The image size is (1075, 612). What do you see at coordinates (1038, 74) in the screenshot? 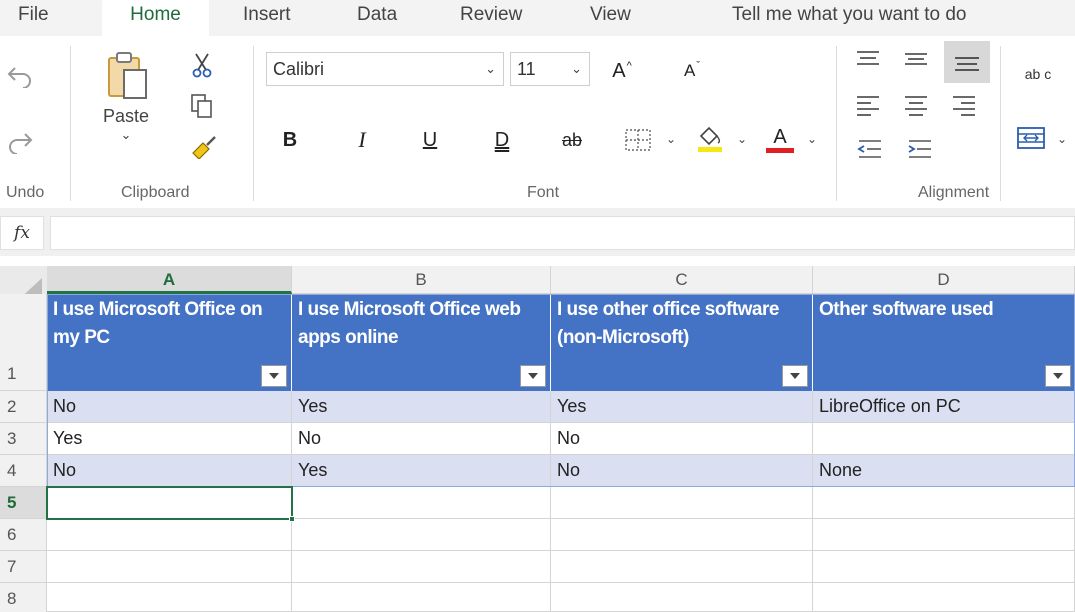
I see `wrap-text-button: ab c` at bounding box center [1038, 74].